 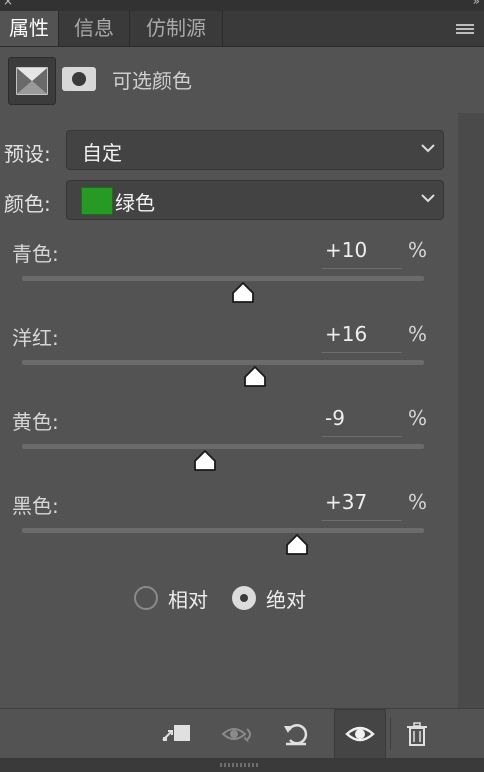 What do you see at coordinates (177, 734) in the screenshot?
I see `clip-to-layer-icon` at bounding box center [177, 734].